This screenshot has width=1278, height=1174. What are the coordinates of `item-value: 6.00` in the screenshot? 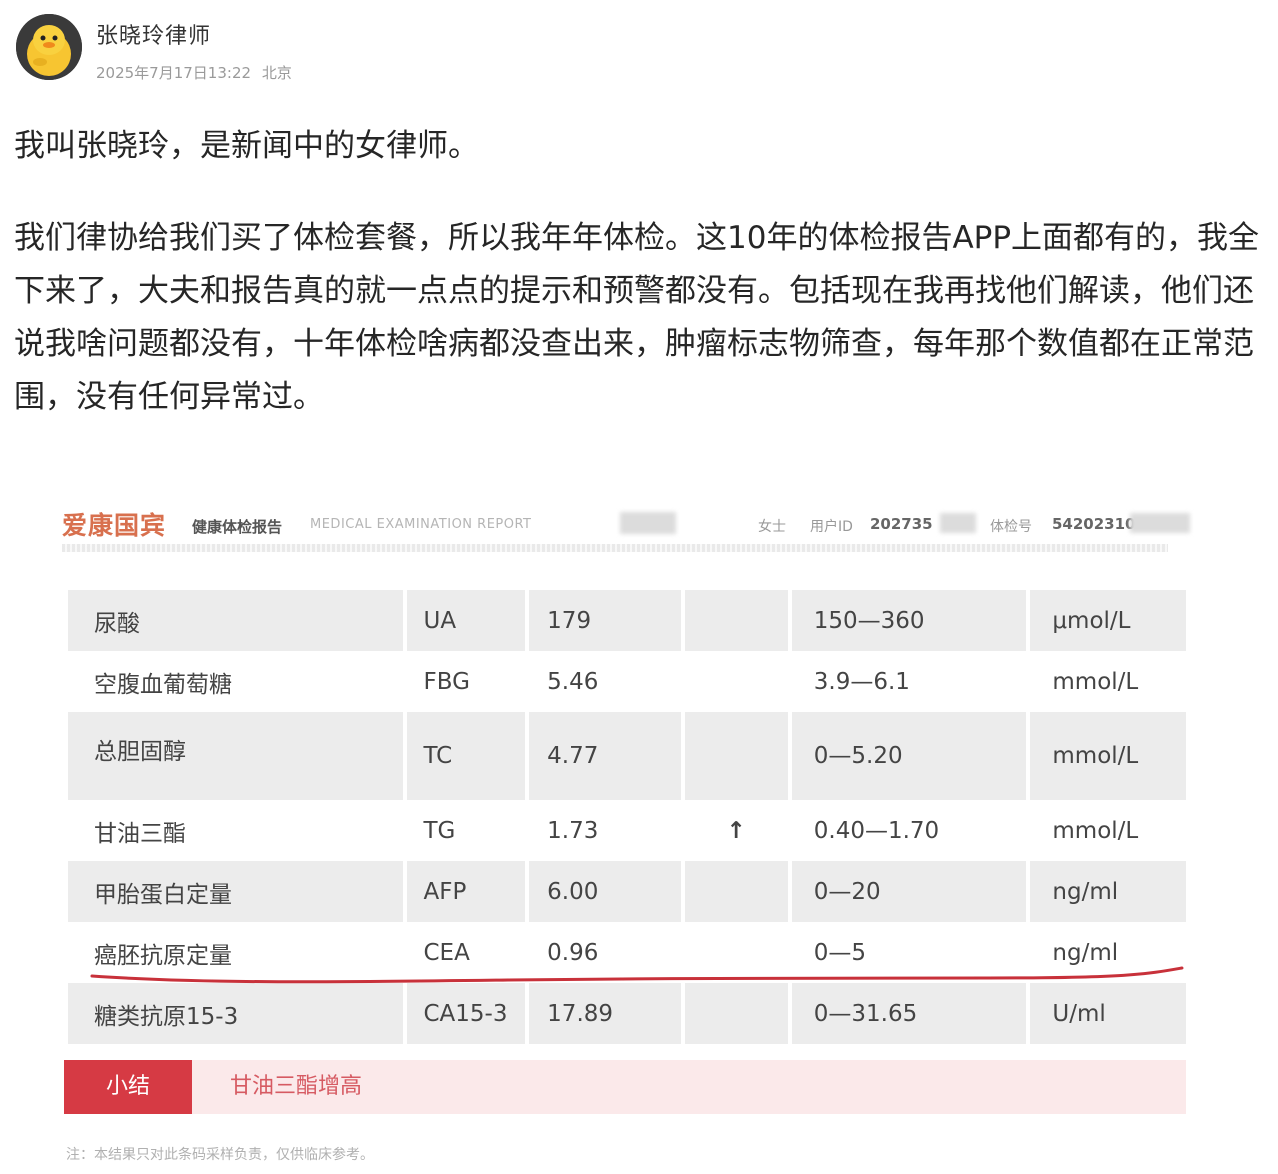 It's located at (605, 891).